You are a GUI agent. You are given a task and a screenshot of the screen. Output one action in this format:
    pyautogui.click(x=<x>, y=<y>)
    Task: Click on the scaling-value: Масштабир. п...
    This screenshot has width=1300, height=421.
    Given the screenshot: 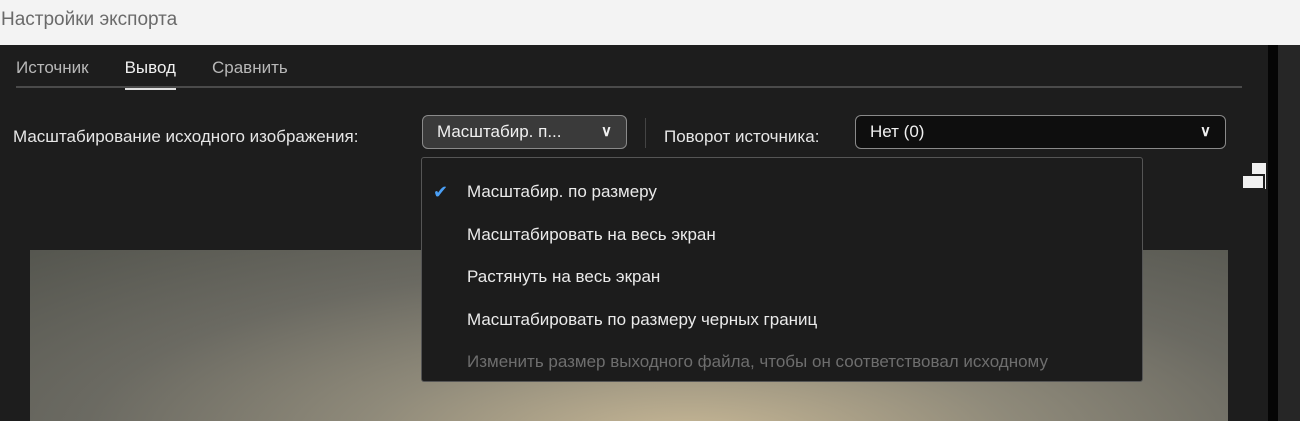 What is the action you would take?
    pyautogui.click(x=499, y=131)
    